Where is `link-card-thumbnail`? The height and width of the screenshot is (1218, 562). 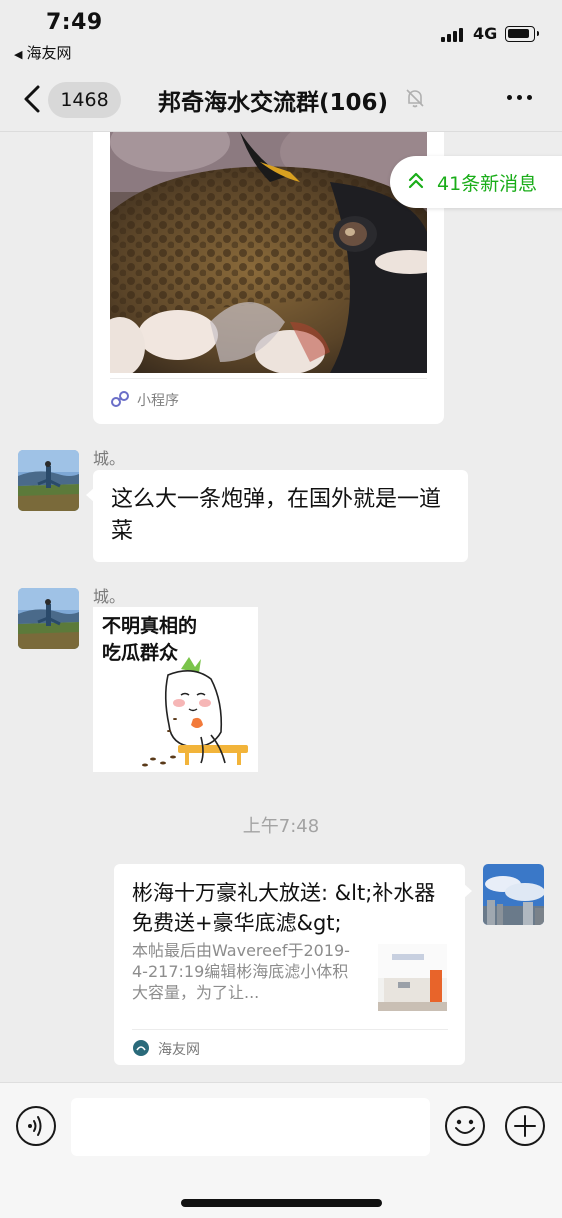 link-card-thumbnail is located at coordinates (412, 977).